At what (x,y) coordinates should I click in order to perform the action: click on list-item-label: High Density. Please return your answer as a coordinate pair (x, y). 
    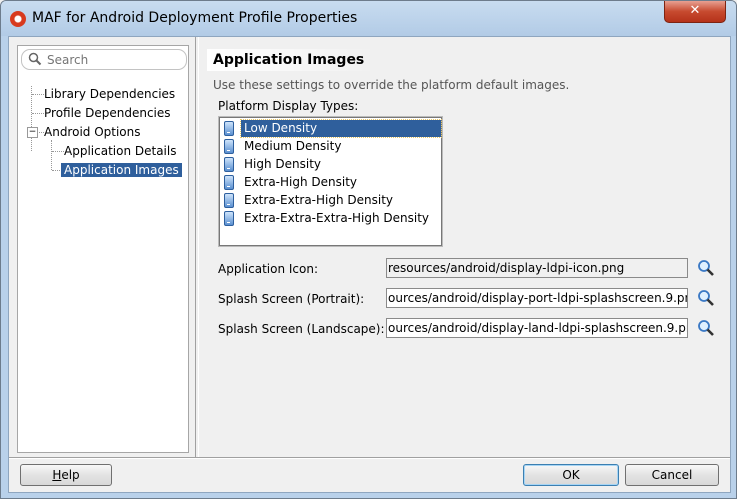
    Looking at the image, I should click on (283, 164).